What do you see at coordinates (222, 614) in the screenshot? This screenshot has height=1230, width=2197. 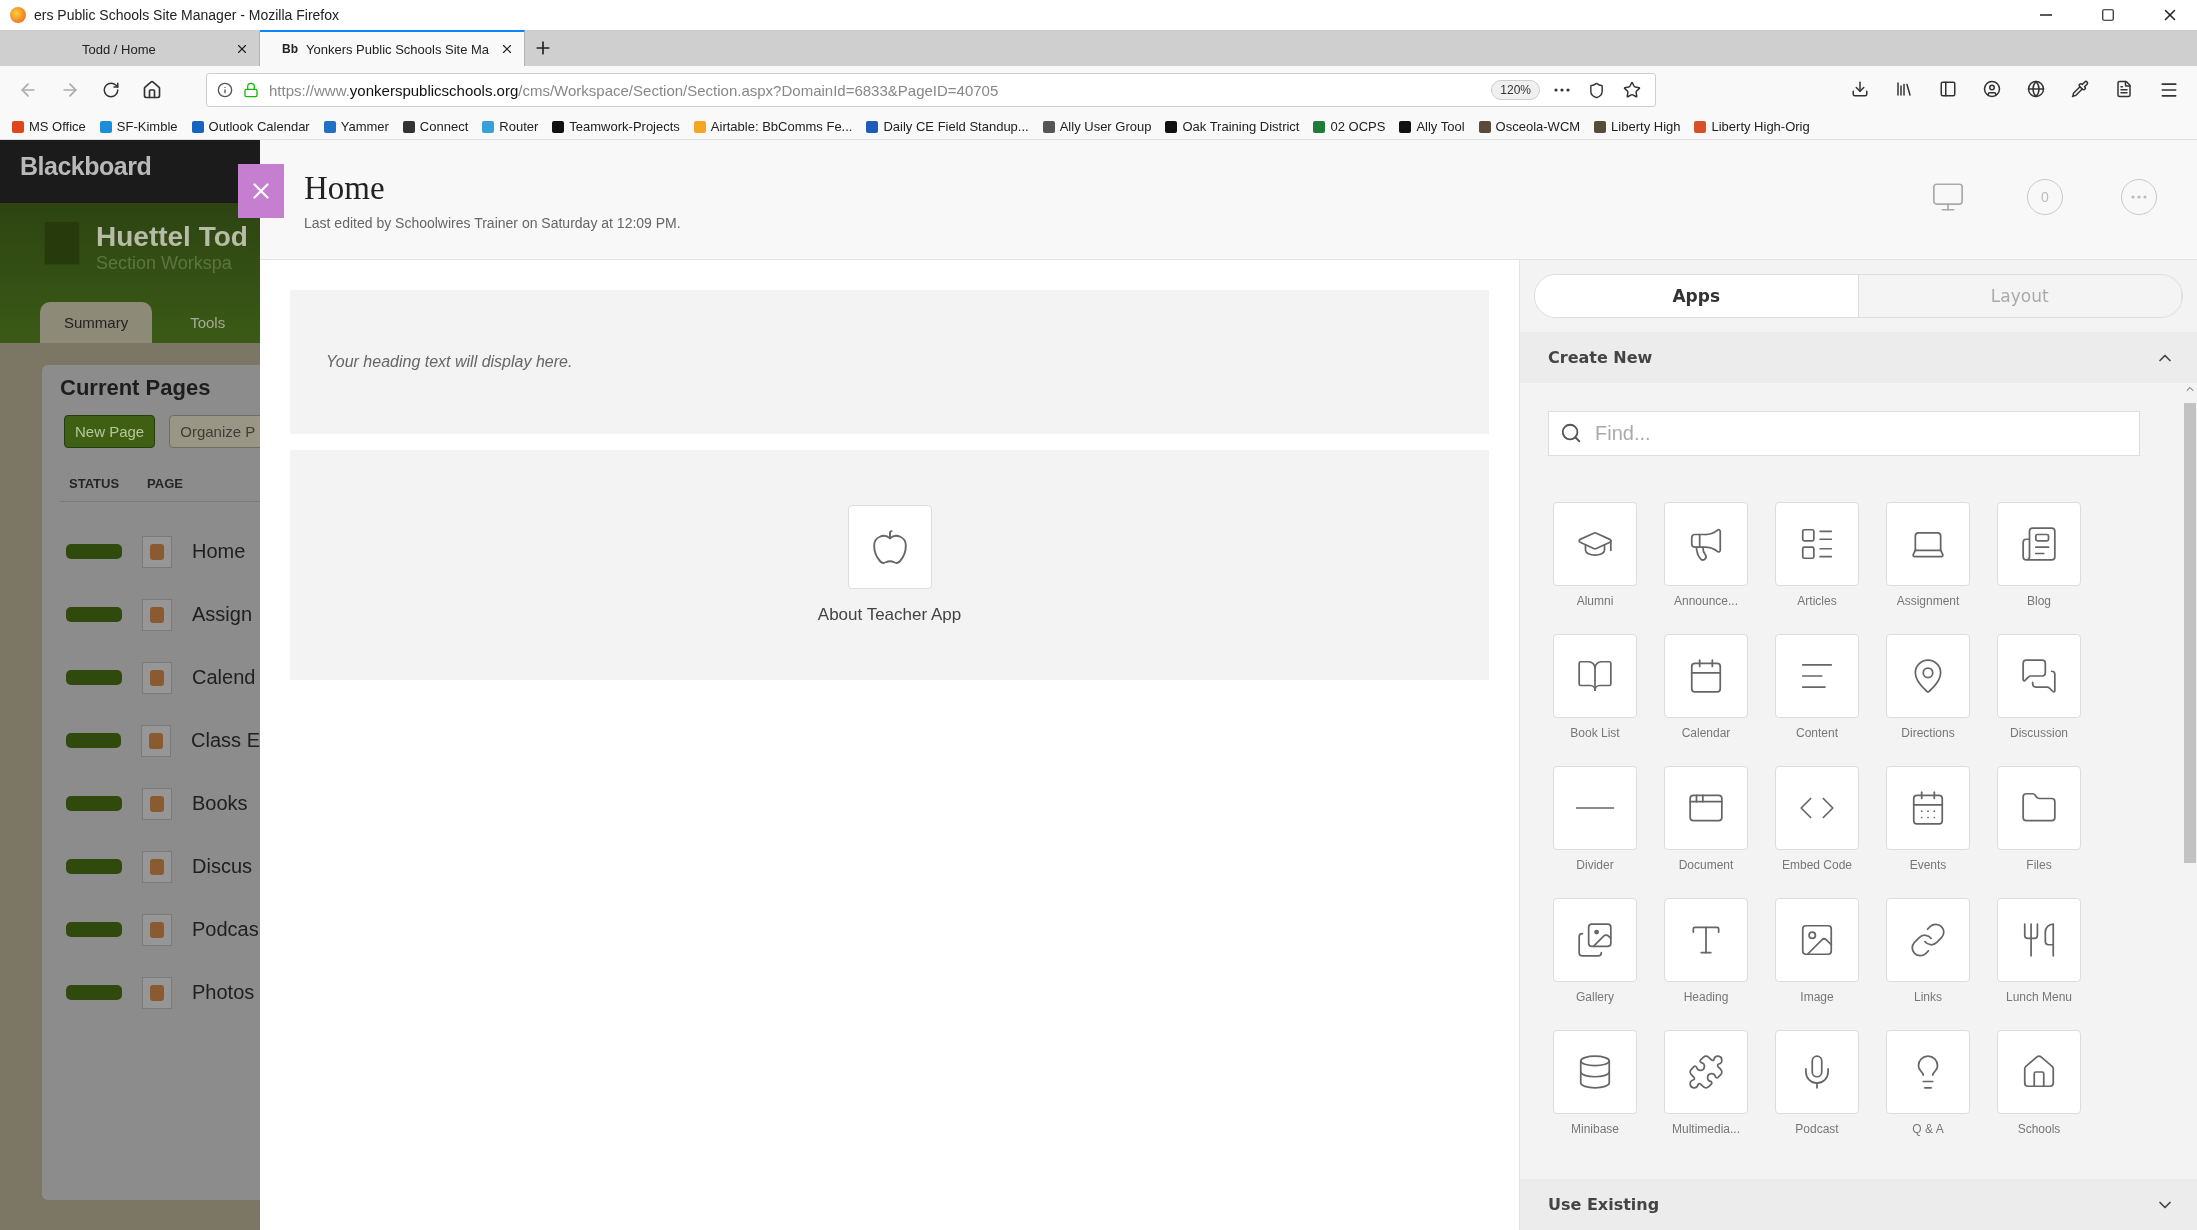 I see `page-link: Assign` at bounding box center [222, 614].